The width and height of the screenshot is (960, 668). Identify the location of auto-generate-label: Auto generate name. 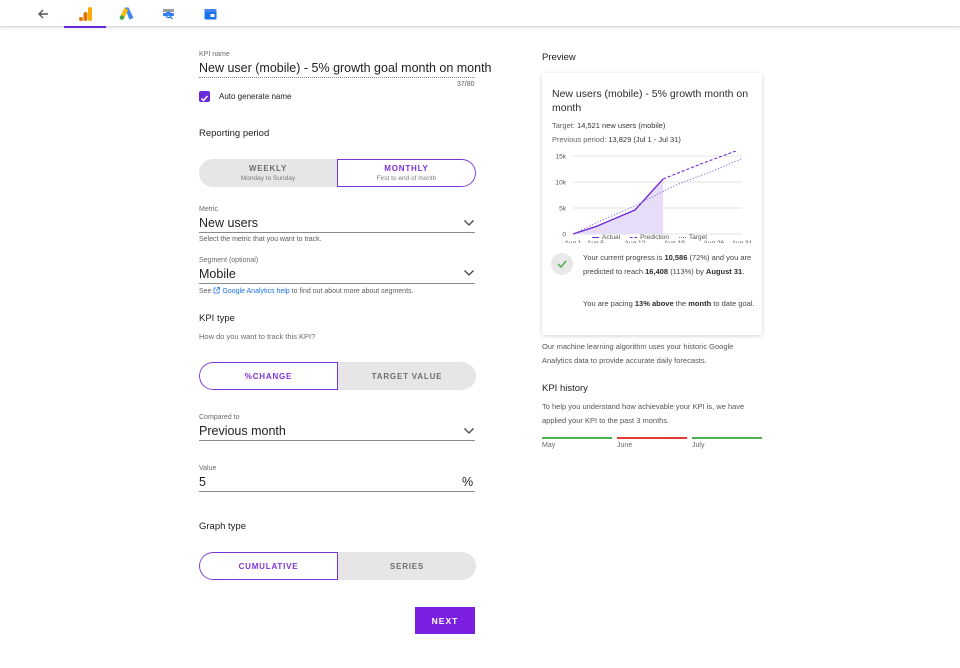
(255, 96).